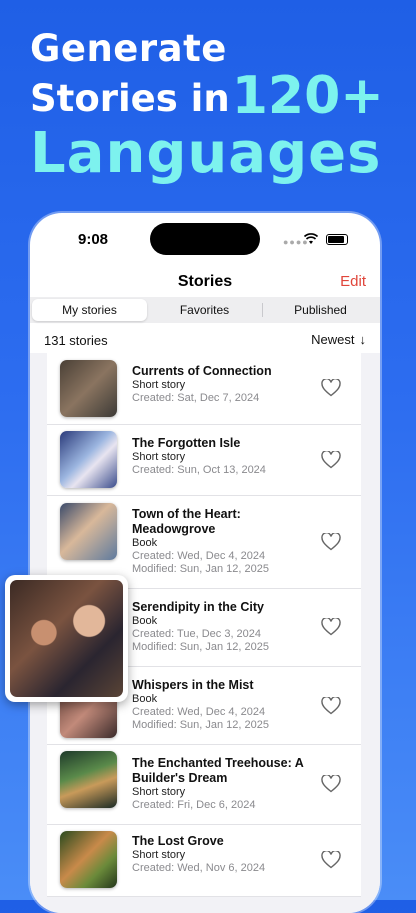 Image resolution: width=416 pixels, height=913 pixels. Describe the element at coordinates (178, 841) in the screenshot. I see `story-title: The Lost Grove` at that location.